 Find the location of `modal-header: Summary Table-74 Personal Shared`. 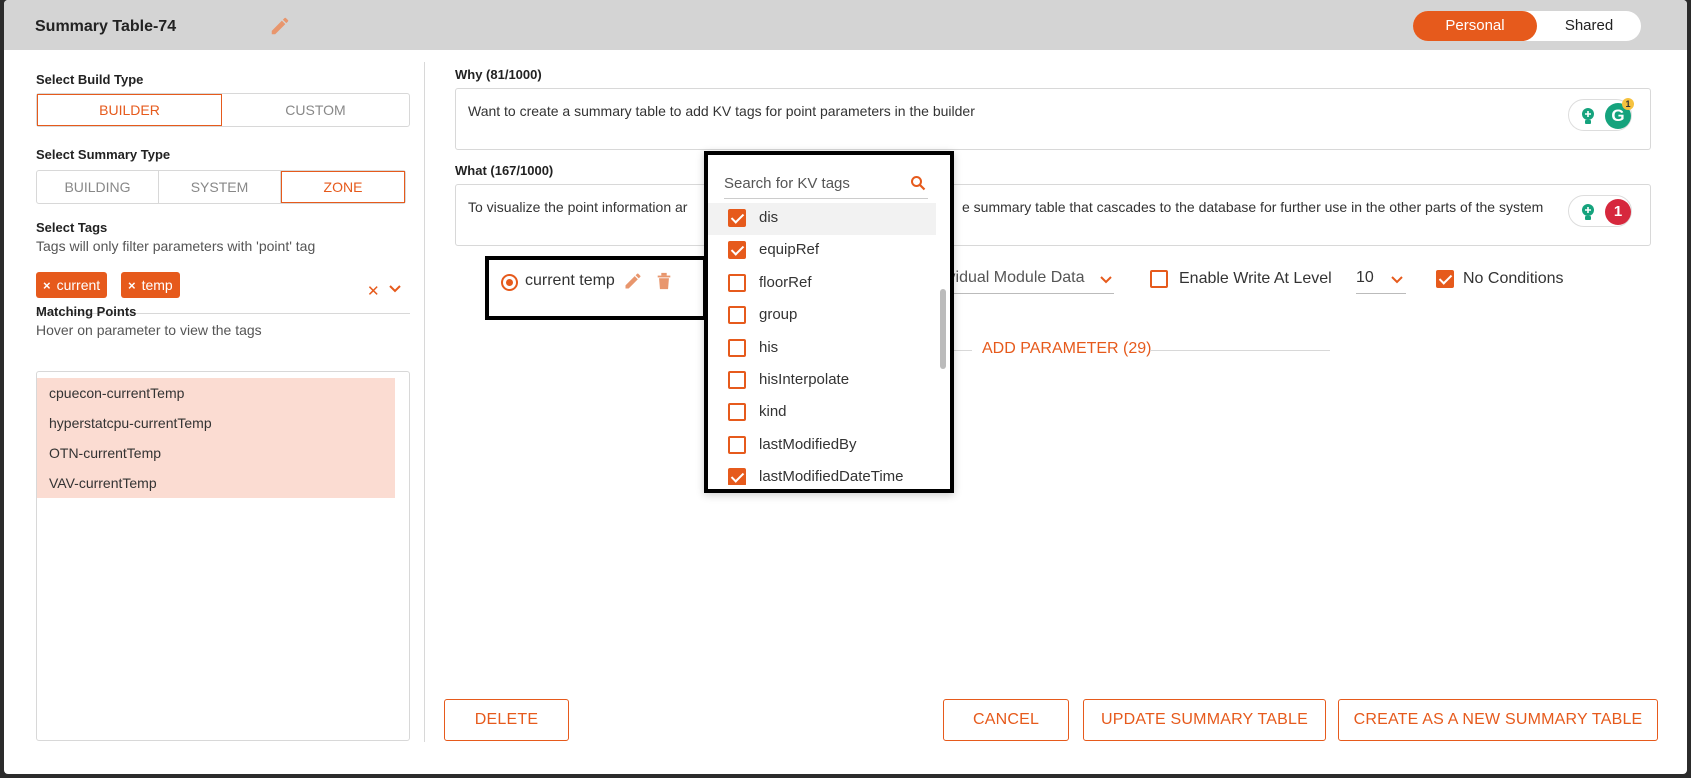

modal-header: Summary Table-74 Personal Shared is located at coordinates (845, 25).